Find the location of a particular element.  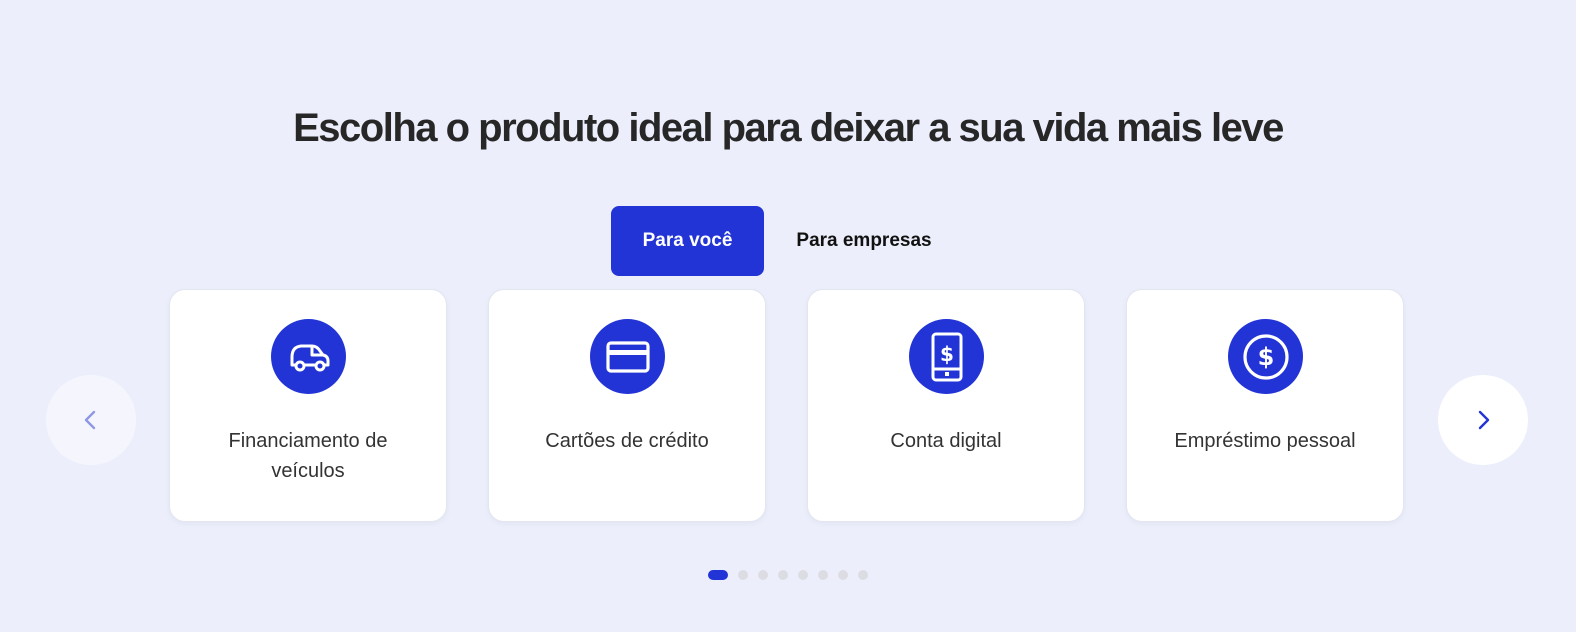

product-card-label: Cartões de crédito is located at coordinates (627, 441).